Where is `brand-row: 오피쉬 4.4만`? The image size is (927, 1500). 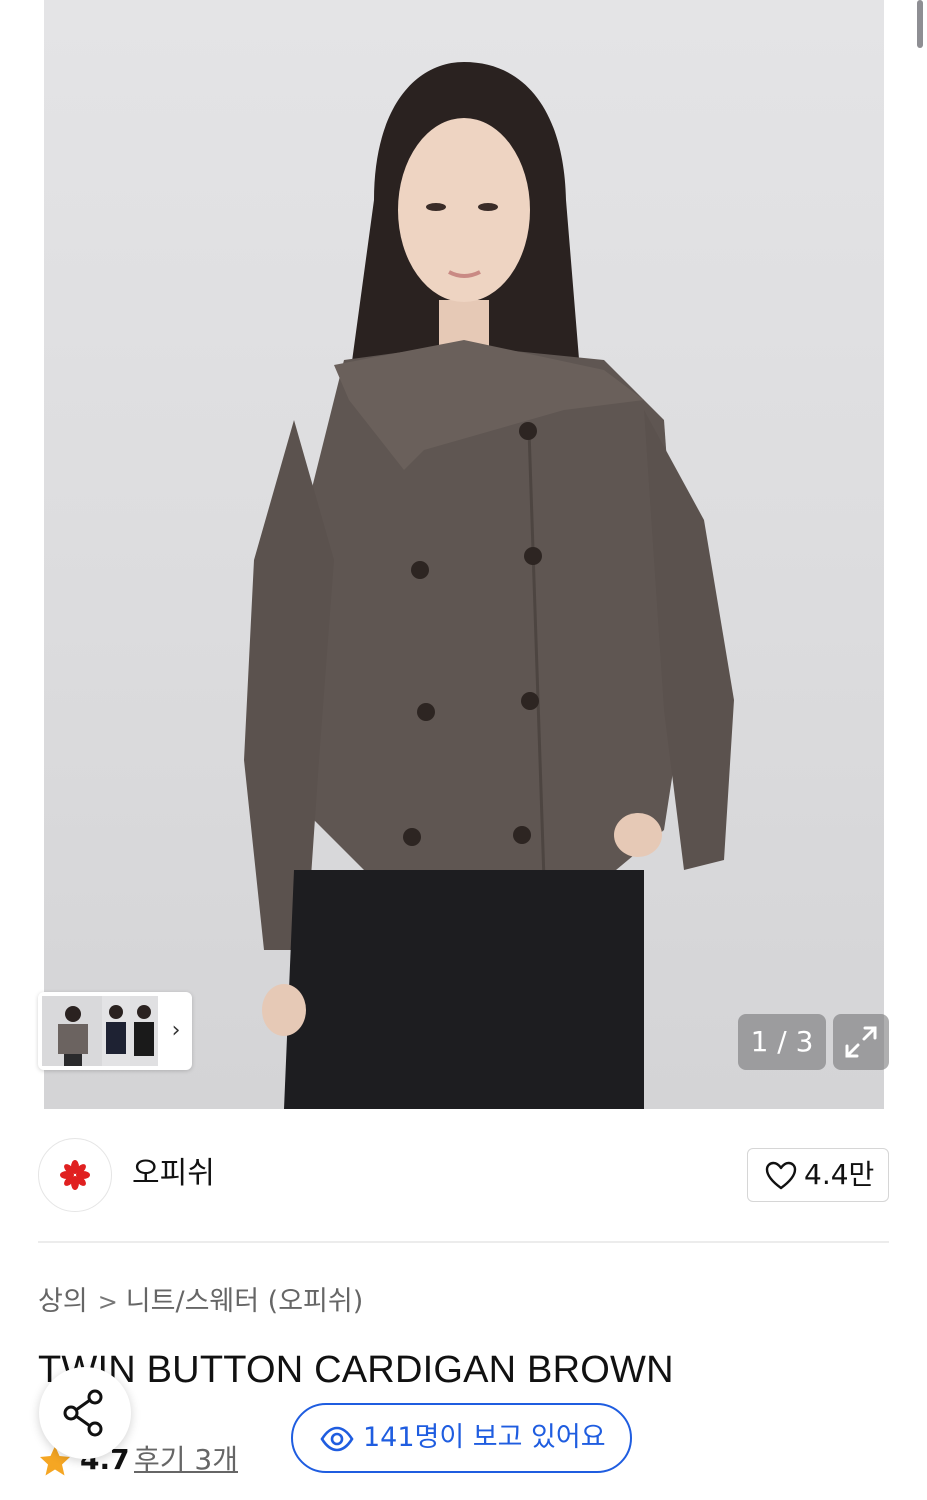 brand-row: 오피쉬 4.4만 is located at coordinates (463, 1175).